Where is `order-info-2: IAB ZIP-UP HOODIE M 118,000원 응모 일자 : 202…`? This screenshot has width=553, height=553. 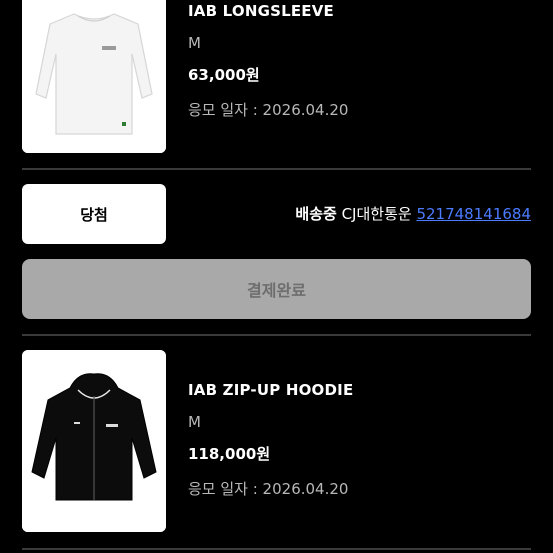
order-info-2: IAB ZIP-UP HOODIE M 118,000원 응모 일자 : 202… is located at coordinates (270, 440).